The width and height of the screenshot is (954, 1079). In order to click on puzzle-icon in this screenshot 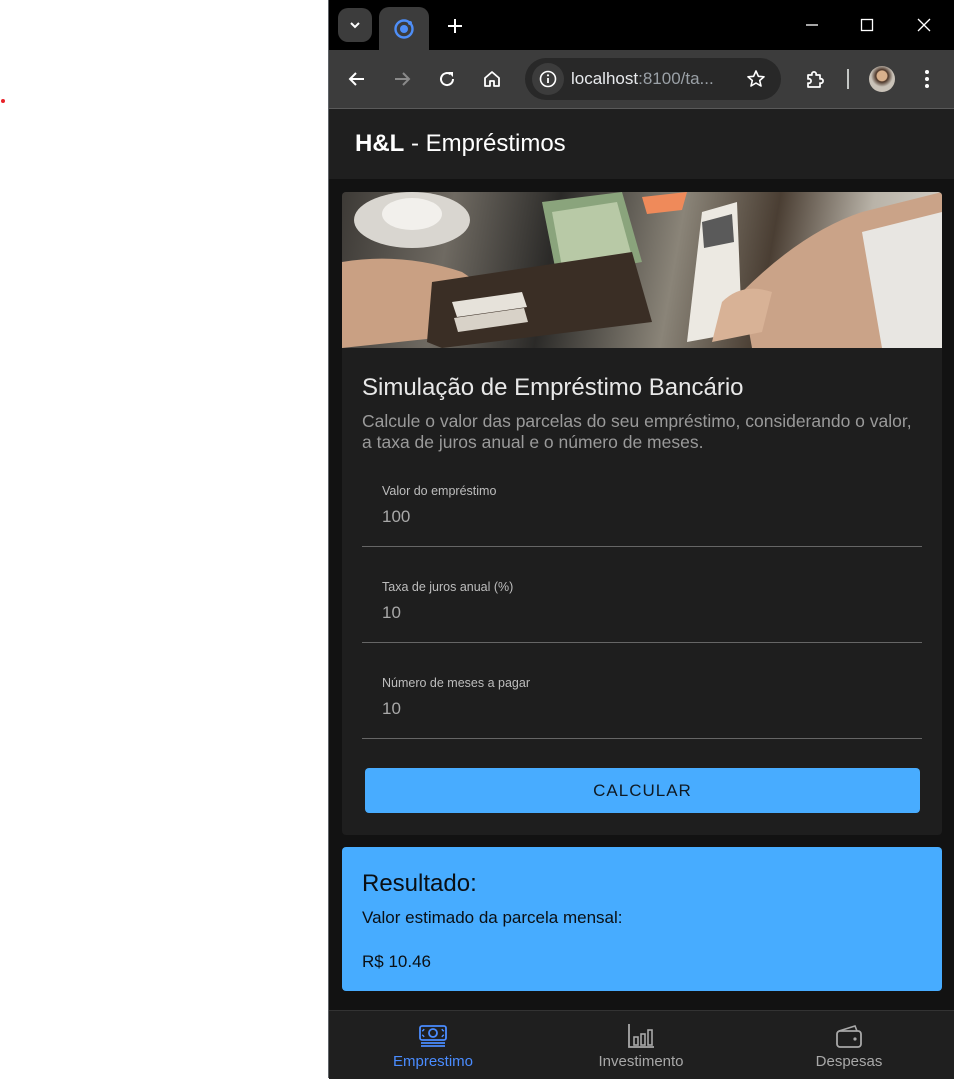, I will do `click(815, 79)`.